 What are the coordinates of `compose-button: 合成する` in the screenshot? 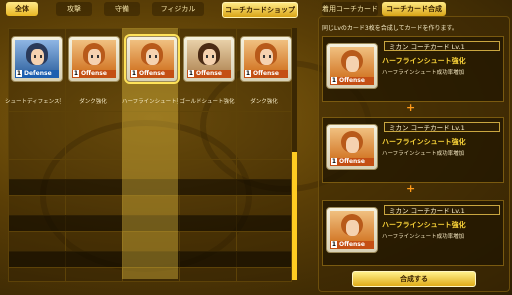 It's located at (414, 279).